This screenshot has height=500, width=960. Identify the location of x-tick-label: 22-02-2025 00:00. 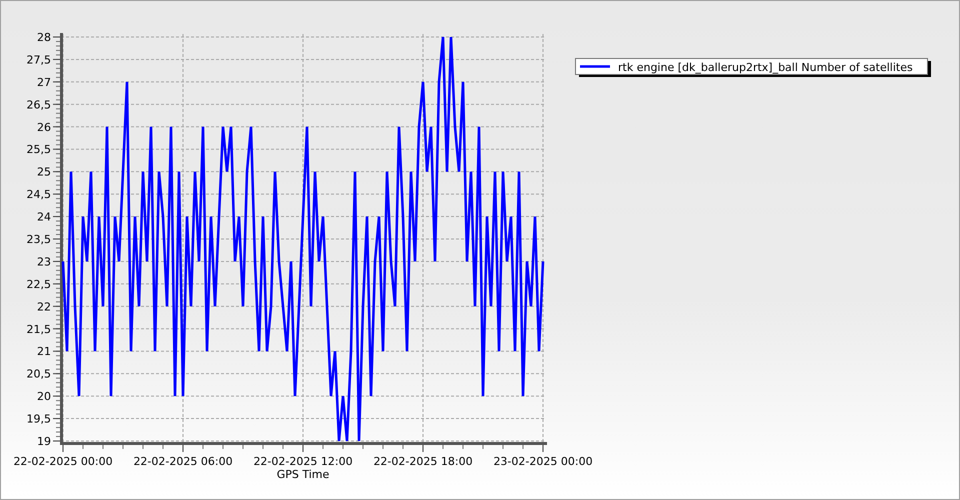
(63, 461).